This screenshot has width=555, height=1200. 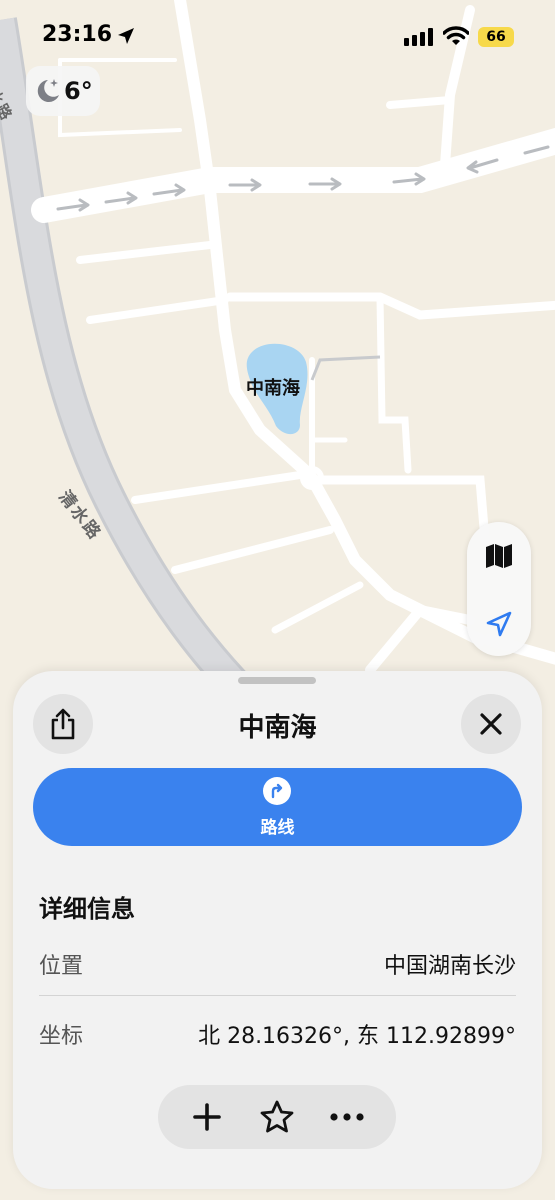 What do you see at coordinates (61, 1036) in the screenshot?
I see `coordinates-label: 坐标` at bounding box center [61, 1036].